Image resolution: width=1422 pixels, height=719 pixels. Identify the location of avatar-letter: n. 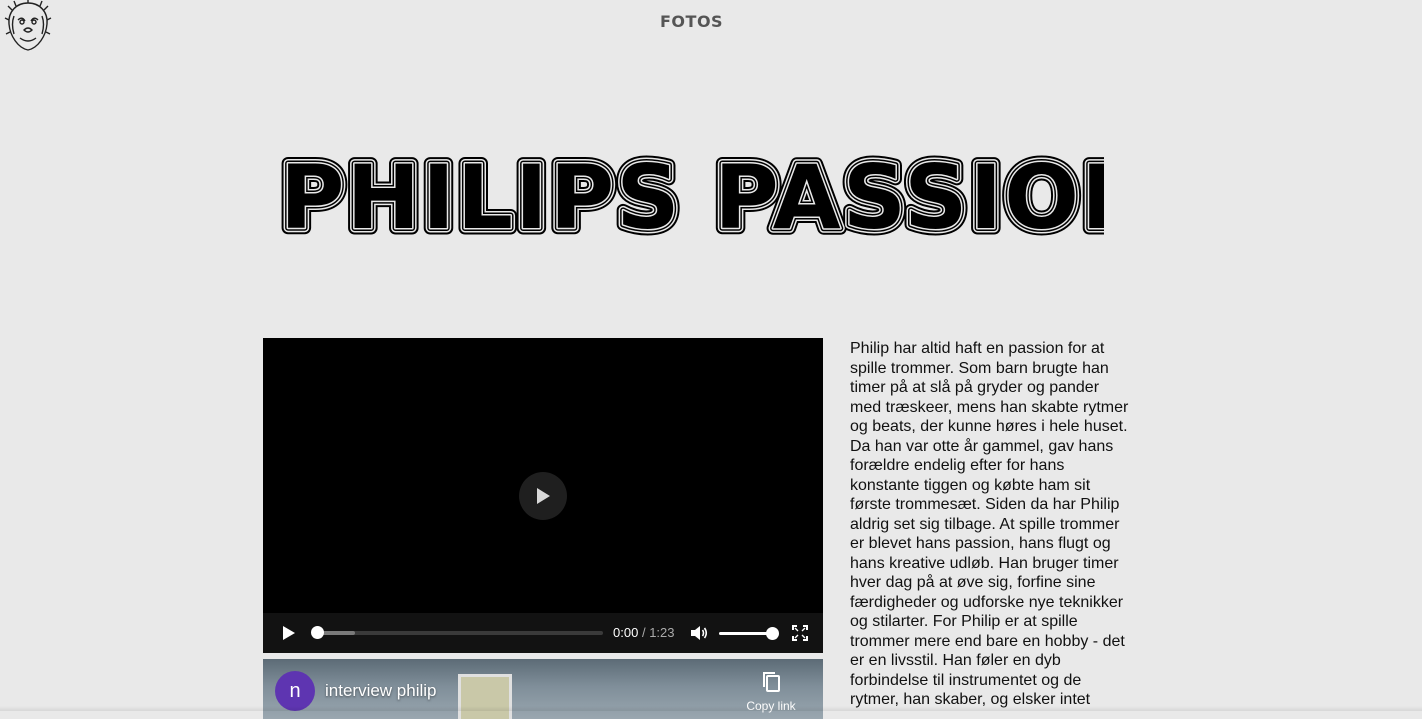
(295, 690).